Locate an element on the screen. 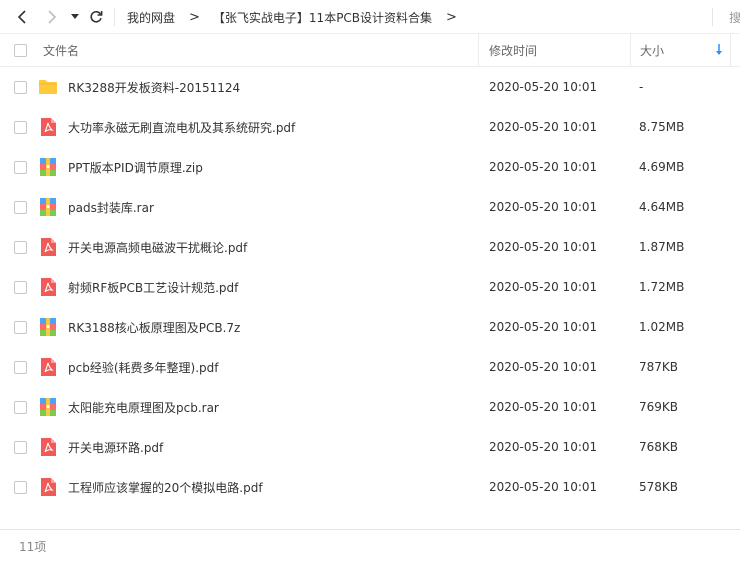 This screenshot has height=563, width=740. file-name: 太阳能充电原理图及pcb.rar is located at coordinates (143, 407).